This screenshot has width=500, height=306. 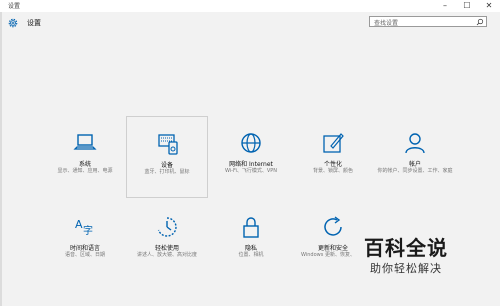 I want to click on maximize-icon: ☐, so click(x=467, y=6).